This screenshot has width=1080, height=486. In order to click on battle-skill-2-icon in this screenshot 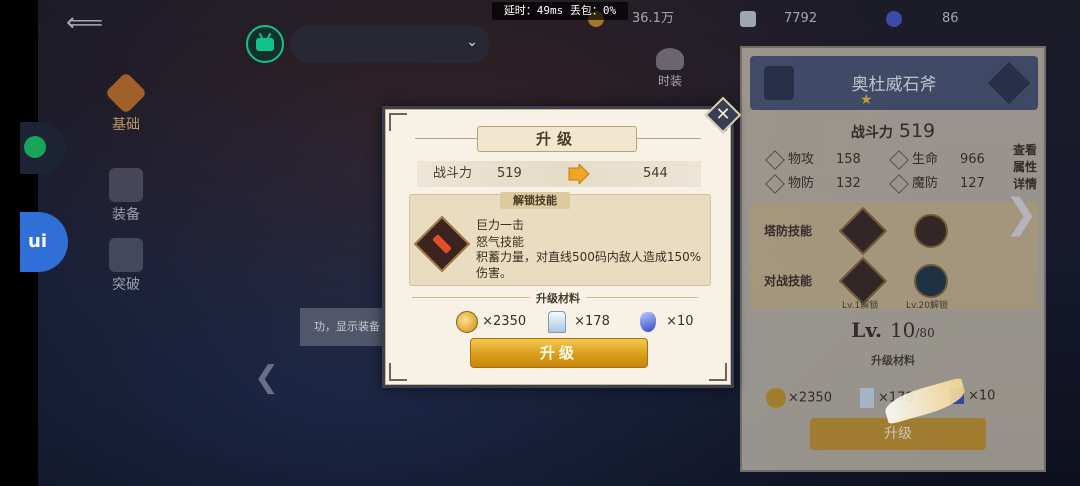, I will do `click(931, 281)`.